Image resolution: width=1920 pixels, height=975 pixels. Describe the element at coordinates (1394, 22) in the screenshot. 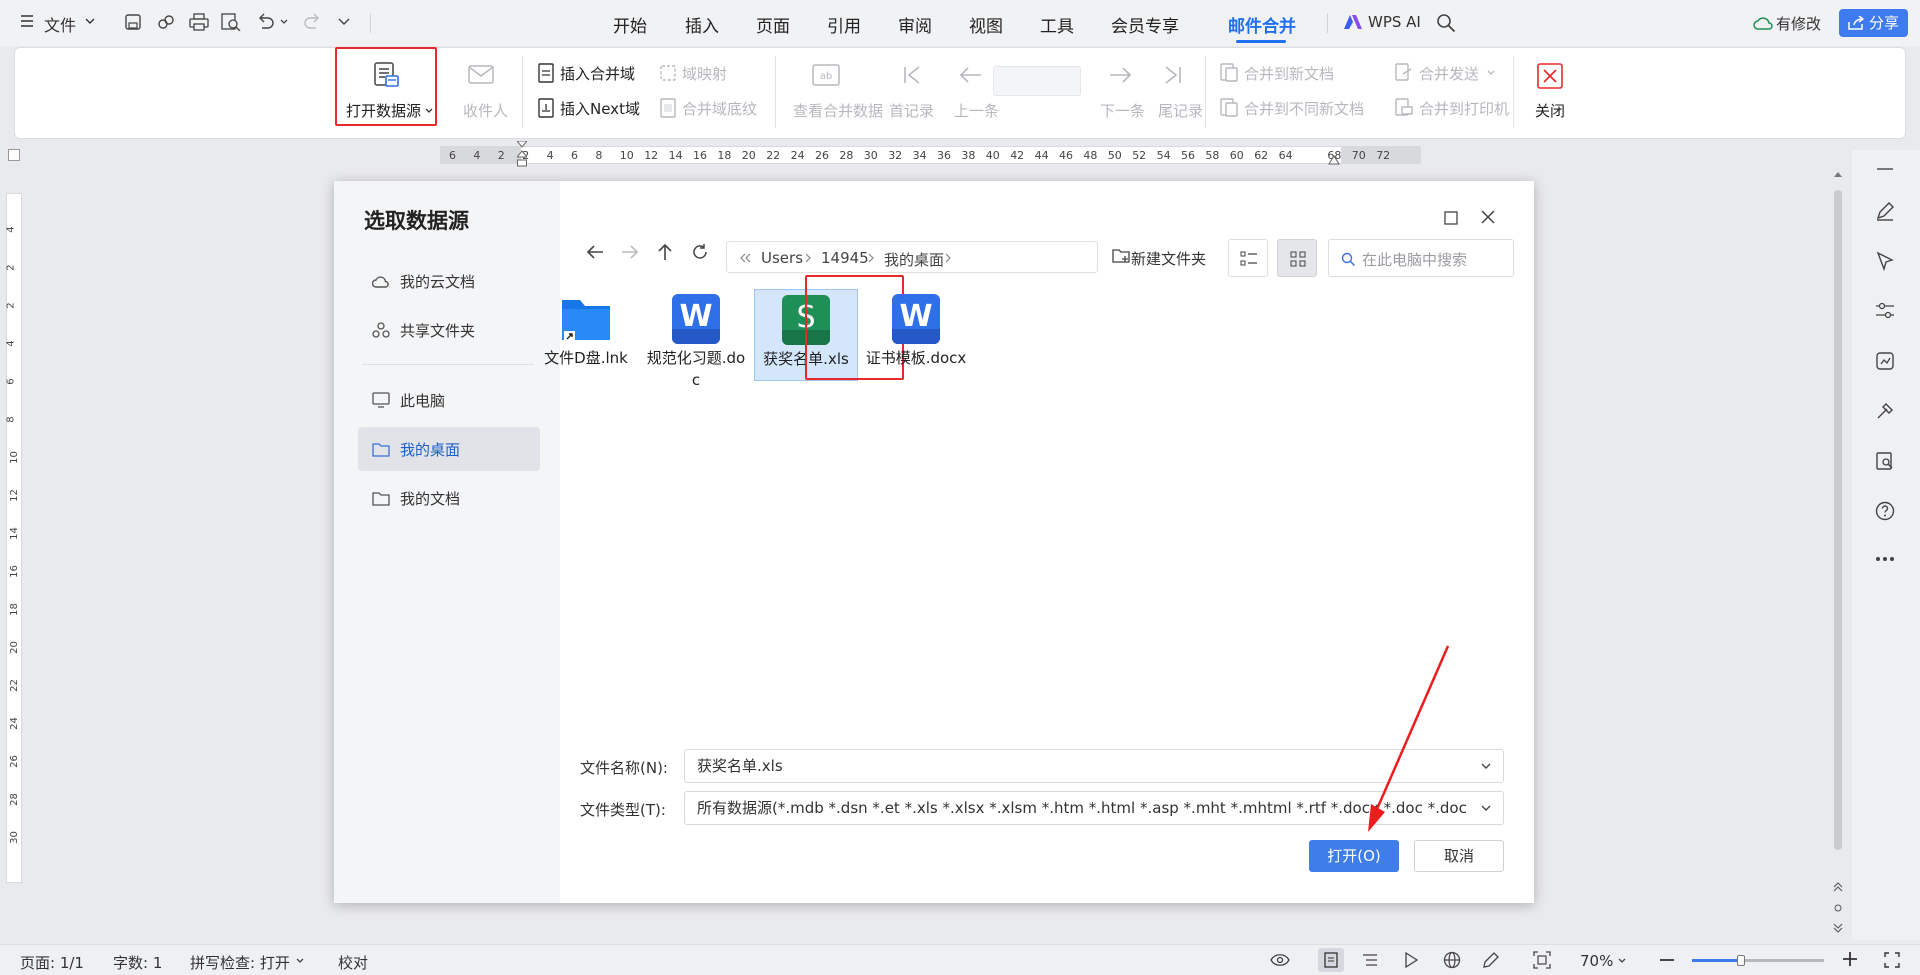

I see `wps-ai-button: WPS AI` at that location.